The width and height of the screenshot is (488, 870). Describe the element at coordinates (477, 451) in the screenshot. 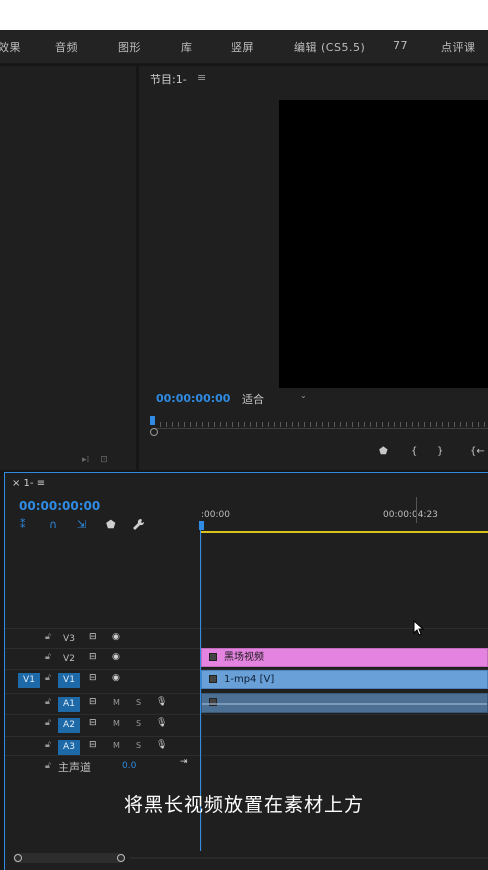

I see `go-to-in-icon: {←` at that location.